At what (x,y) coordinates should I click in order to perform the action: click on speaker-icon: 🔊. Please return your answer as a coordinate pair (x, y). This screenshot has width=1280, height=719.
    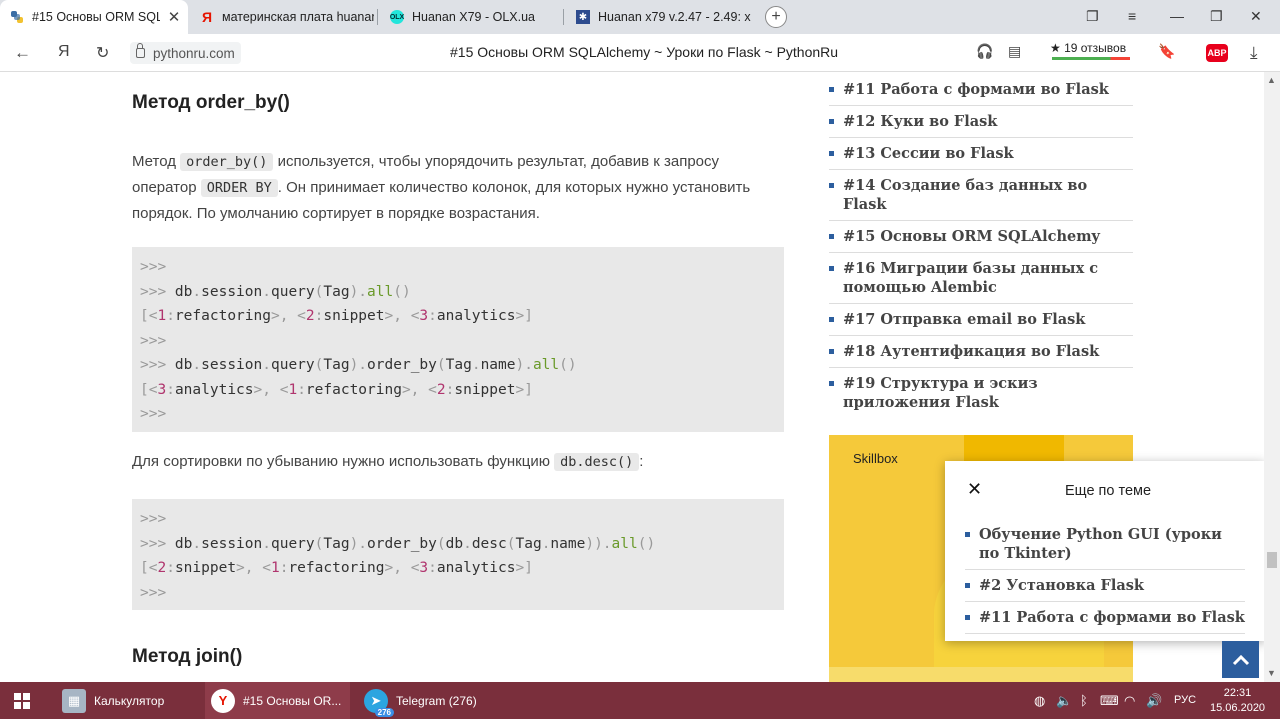
    Looking at the image, I should click on (1154, 701).